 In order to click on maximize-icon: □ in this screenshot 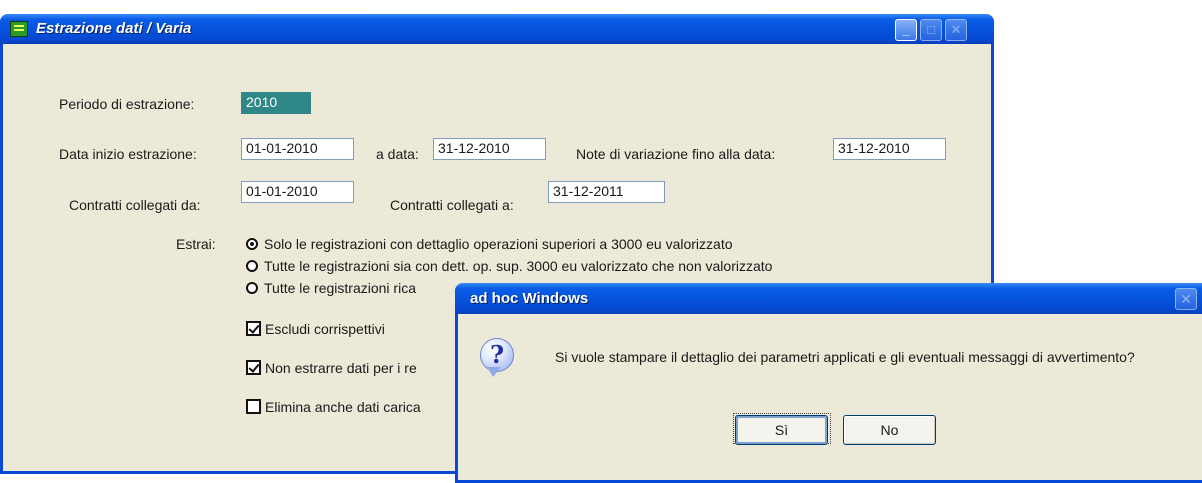, I will do `click(931, 29)`.